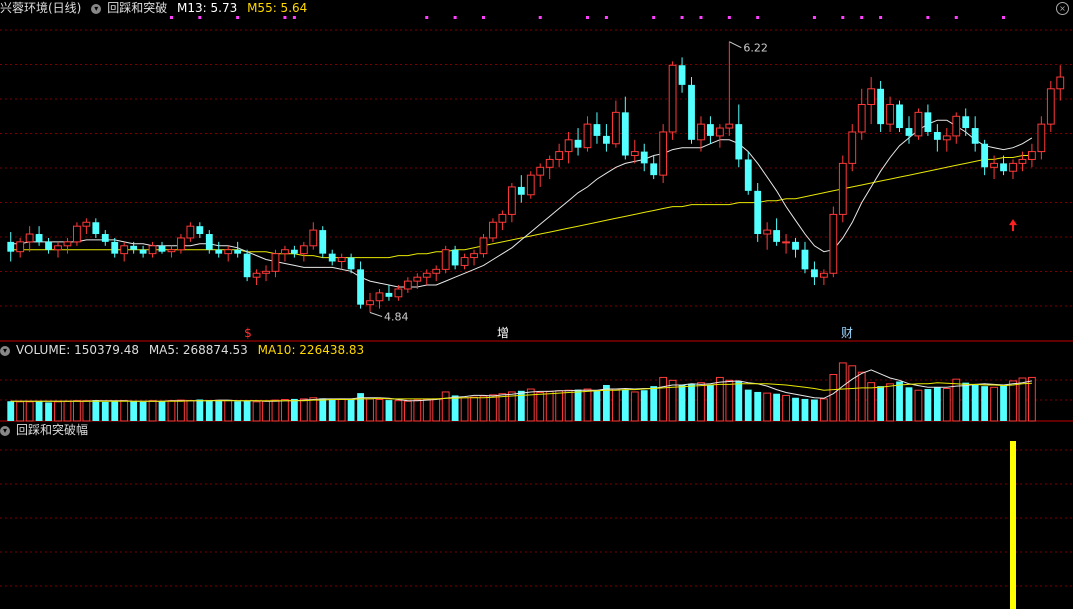  I want to click on breakout-signal-bar, so click(1012, 525).